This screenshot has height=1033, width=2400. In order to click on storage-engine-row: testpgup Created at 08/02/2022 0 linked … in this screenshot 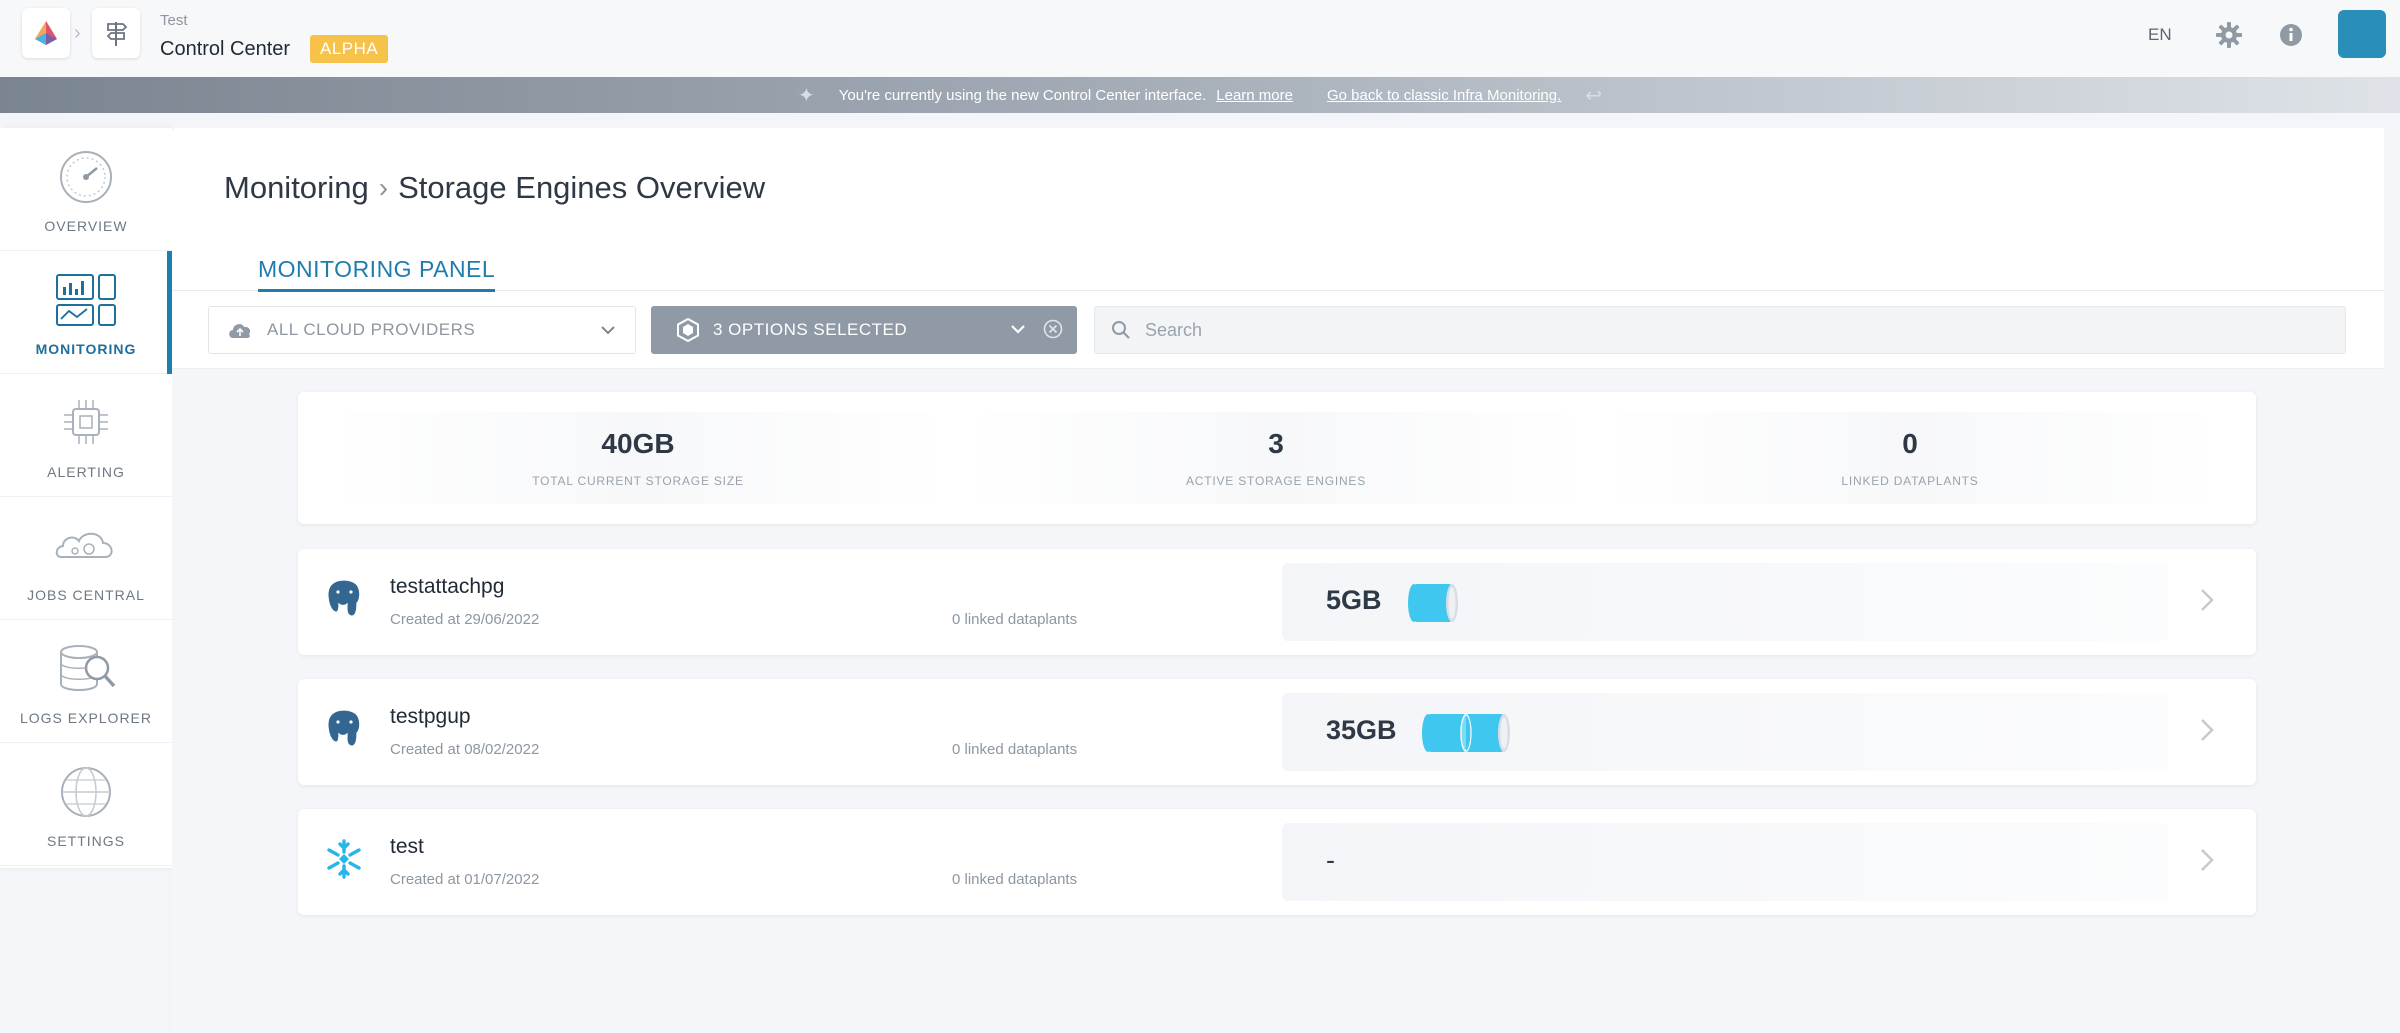, I will do `click(1277, 732)`.